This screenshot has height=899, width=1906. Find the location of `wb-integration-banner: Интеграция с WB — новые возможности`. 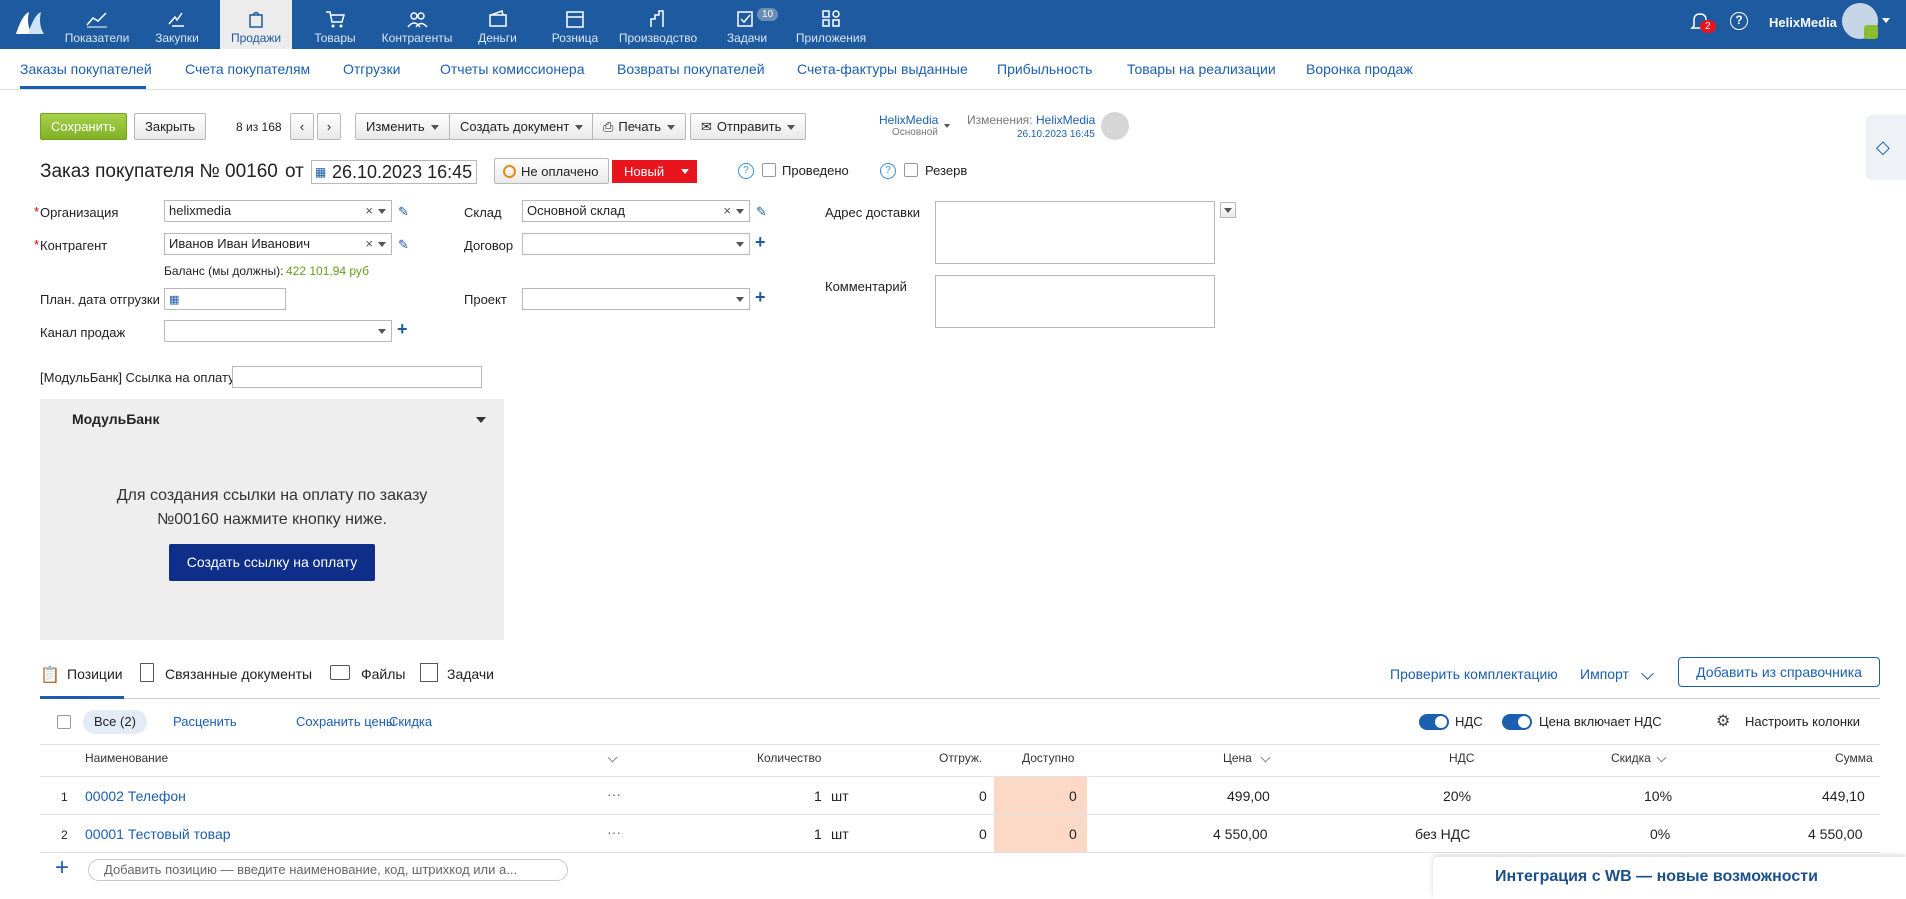

wb-integration-banner: Интеграция с WB — новые возможности is located at coordinates (1669, 878).